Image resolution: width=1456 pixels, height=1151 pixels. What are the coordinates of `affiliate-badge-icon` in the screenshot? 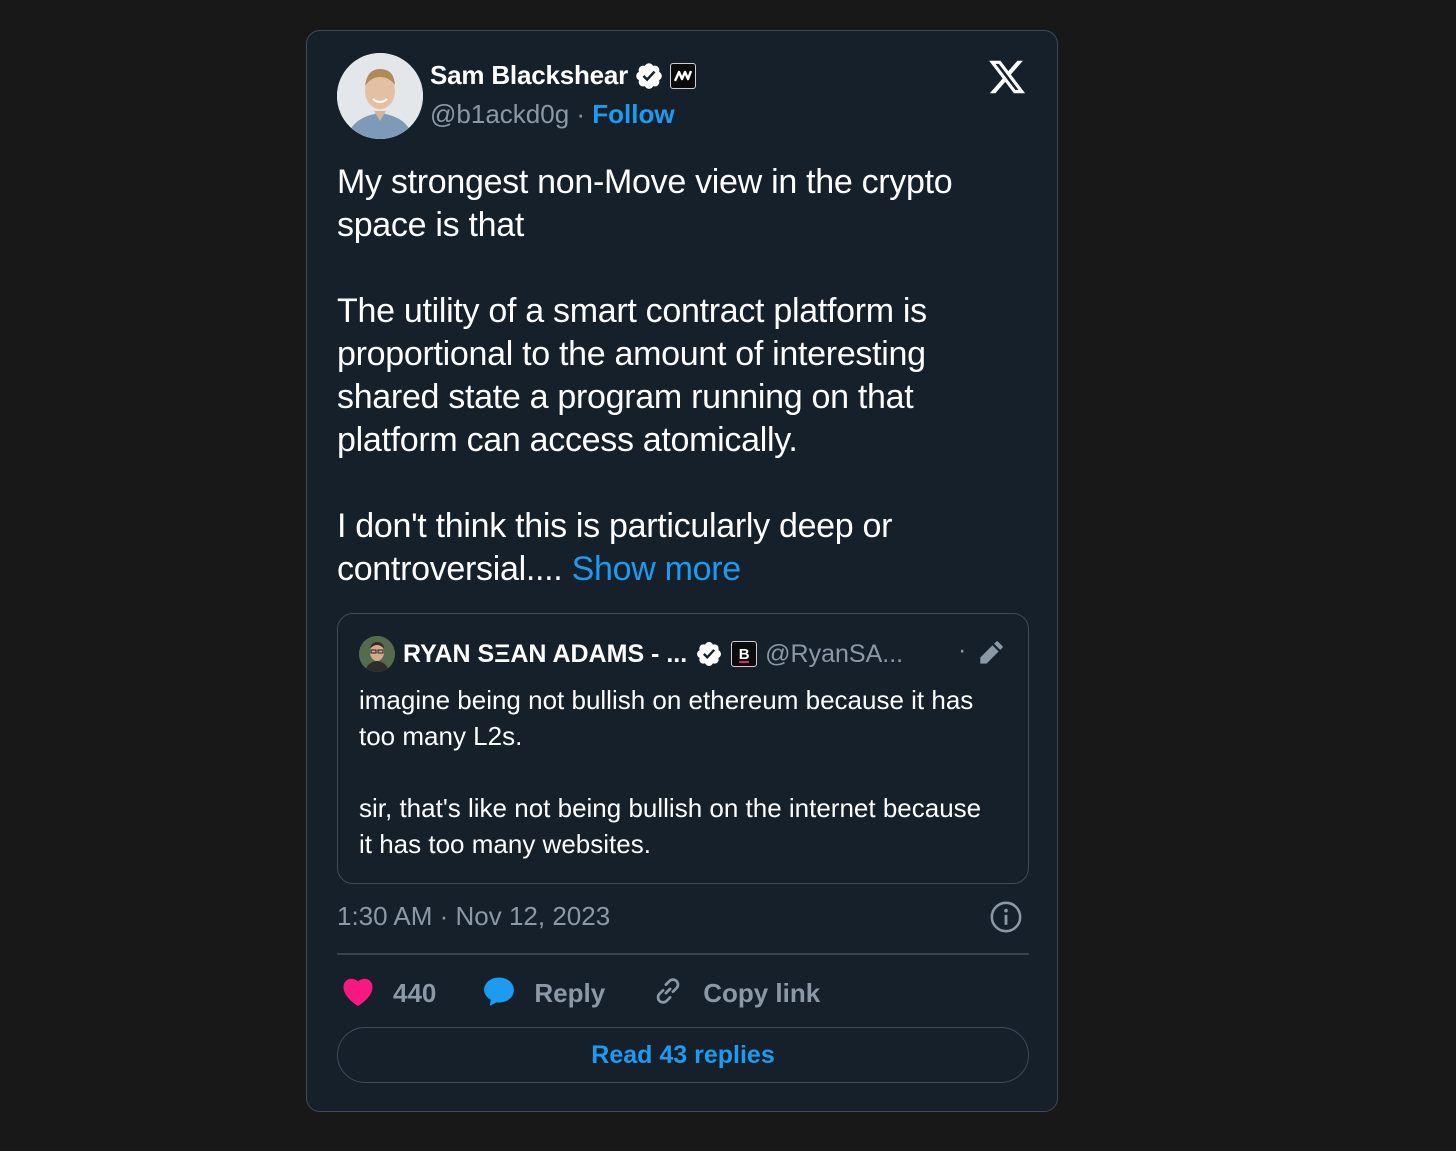 It's located at (683, 75).